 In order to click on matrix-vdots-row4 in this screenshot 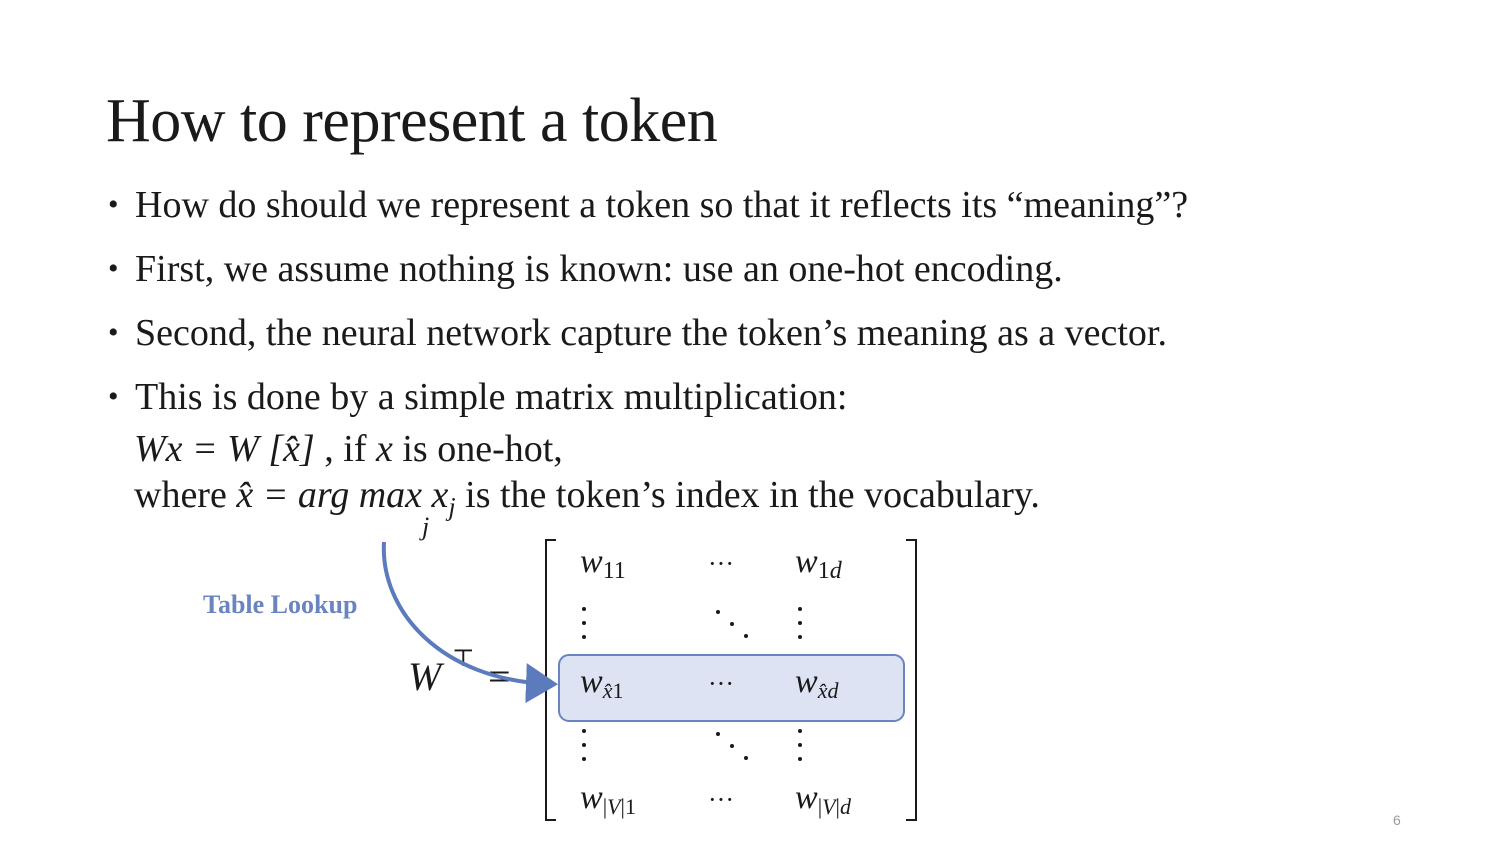, I will do `click(692, 745)`.